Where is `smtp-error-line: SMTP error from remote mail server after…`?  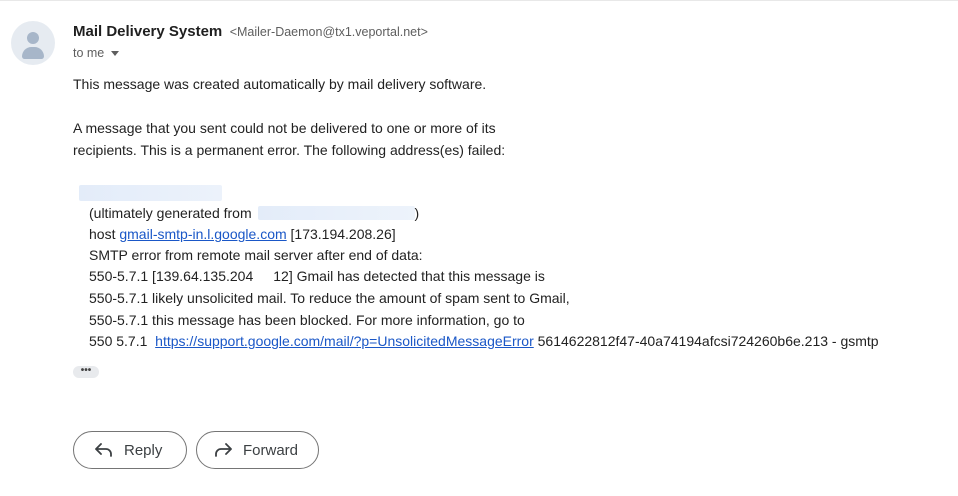
smtp-error-line: SMTP error from remote mail server after… is located at coordinates (256, 255).